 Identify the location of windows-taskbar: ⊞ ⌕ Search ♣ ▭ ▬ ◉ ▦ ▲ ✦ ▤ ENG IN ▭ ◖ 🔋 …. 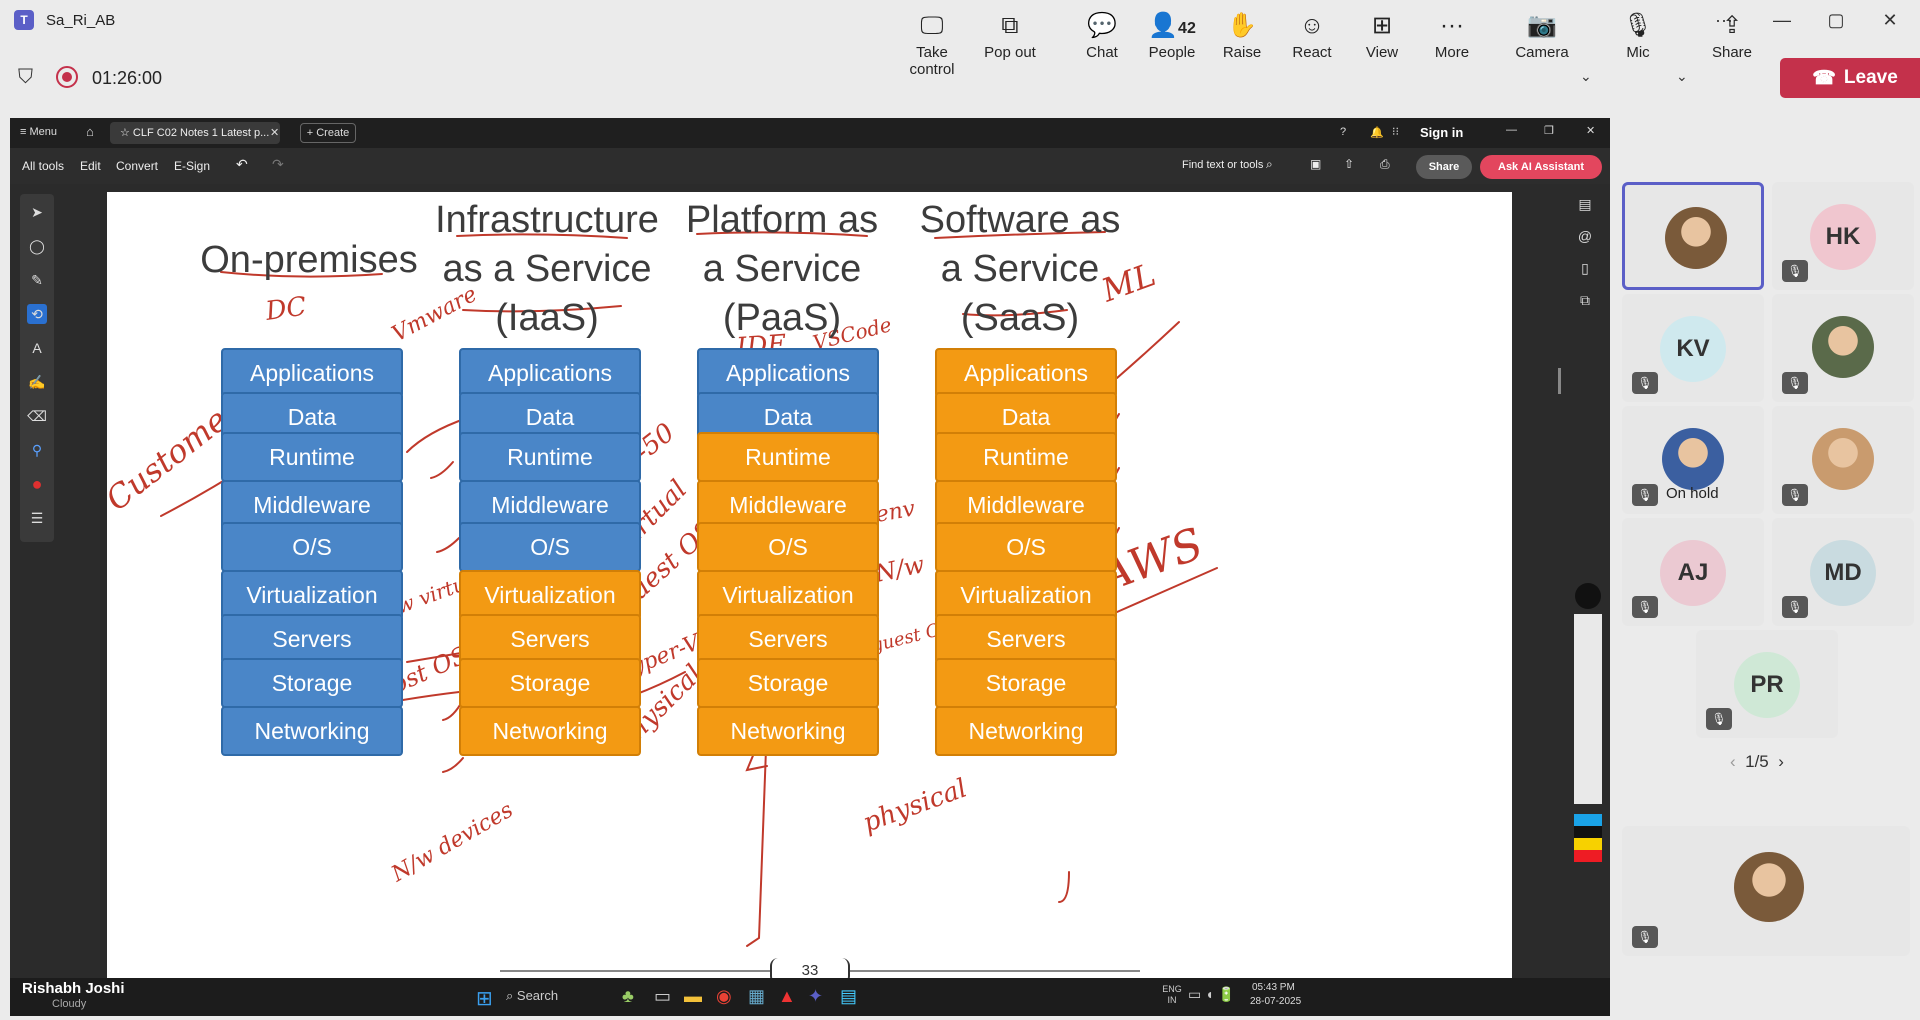
(810, 997).